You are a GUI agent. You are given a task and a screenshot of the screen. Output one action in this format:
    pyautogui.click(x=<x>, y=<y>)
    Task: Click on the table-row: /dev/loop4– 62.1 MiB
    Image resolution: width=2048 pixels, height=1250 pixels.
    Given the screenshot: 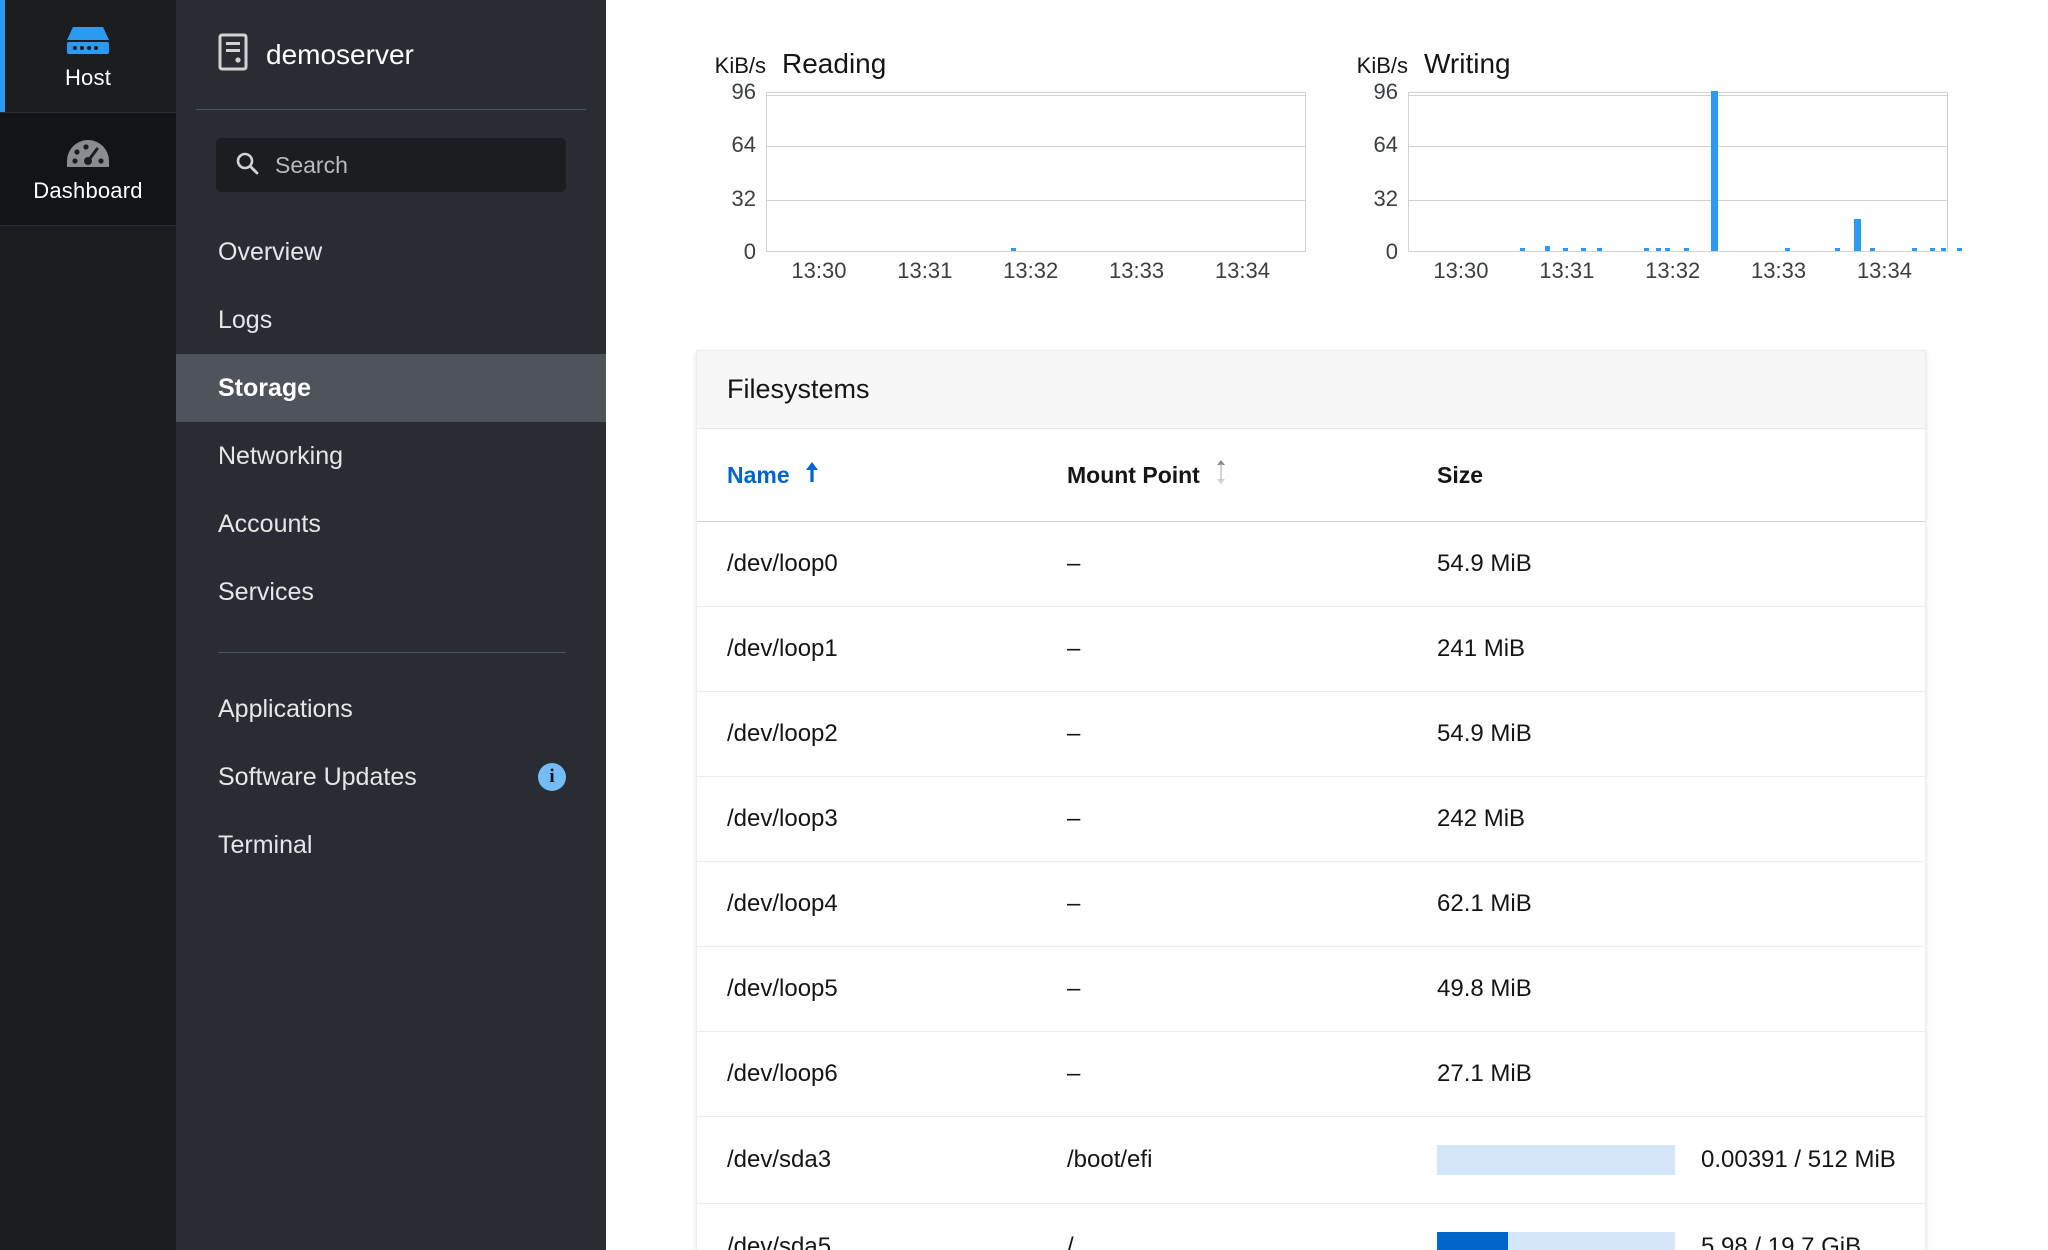 What is the action you would take?
    pyautogui.click(x=1311, y=904)
    